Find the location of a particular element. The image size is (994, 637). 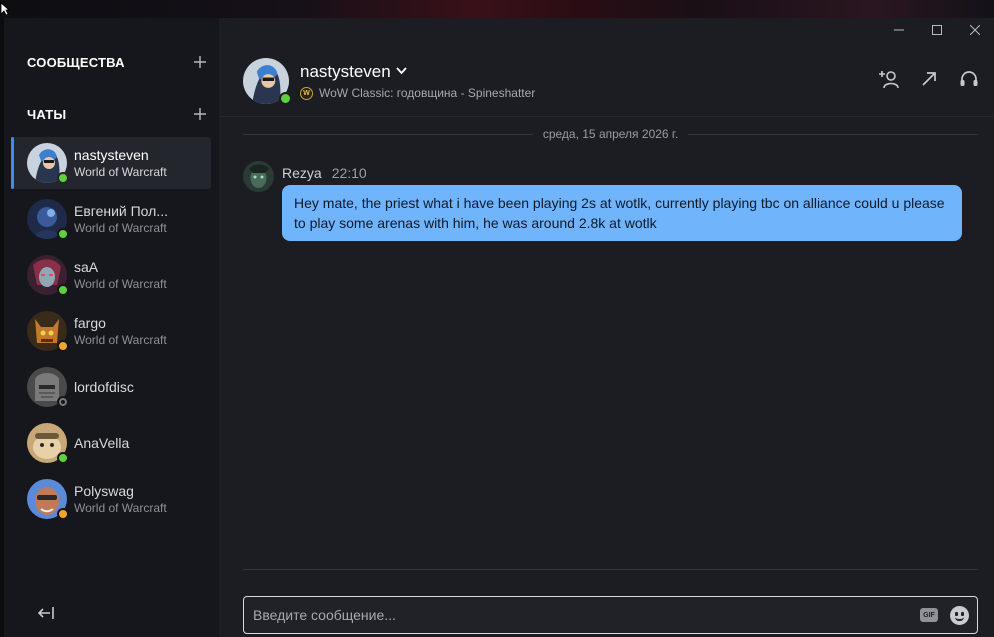

minimize-button is located at coordinates (899, 30).